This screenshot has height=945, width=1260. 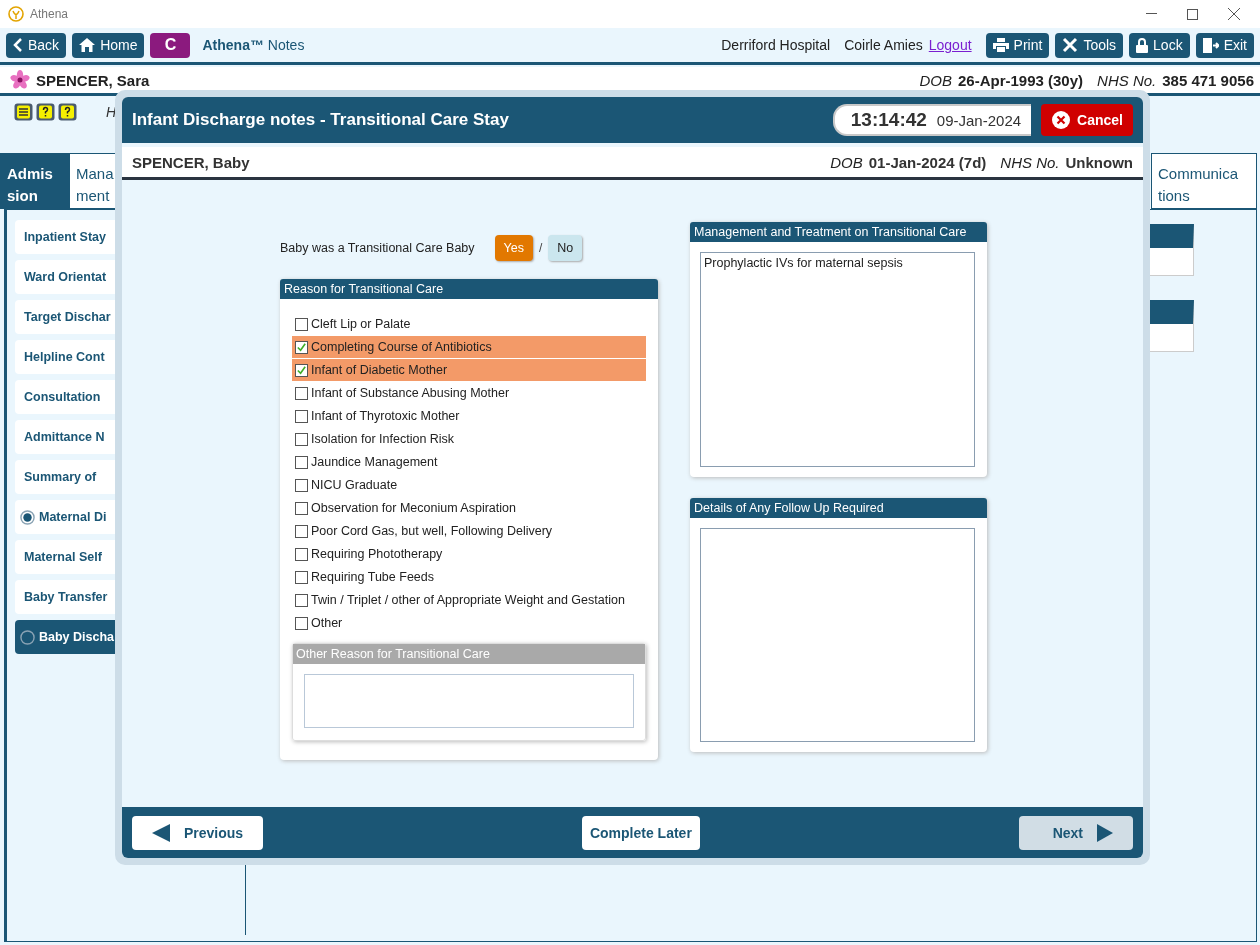 What do you see at coordinates (34, 181) in the screenshot?
I see `tab: Admis sion` at bounding box center [34, 181].